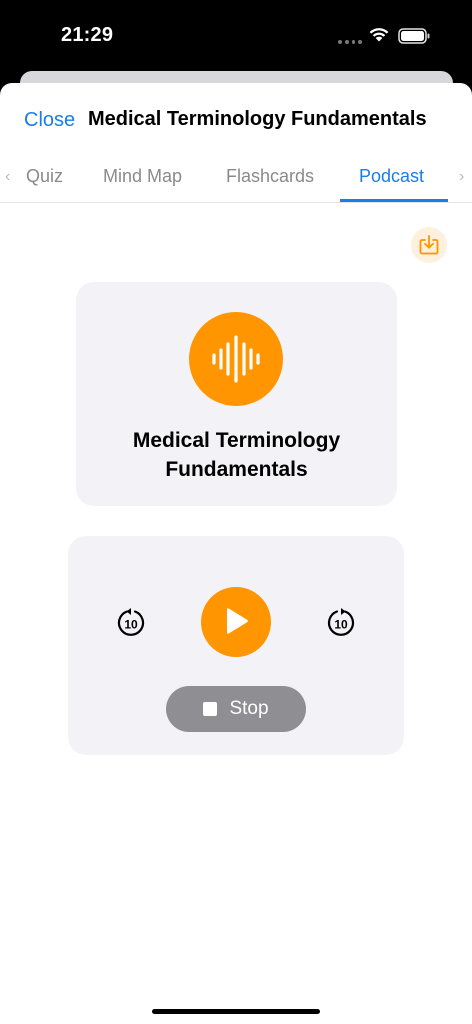 This screenshot has height=1024, width=472. What do you see at coordinates (257, 119) in the screenshot?
I see `sheet-title: Medical Terminology Fundamentals` at bounding box center [257, 119].